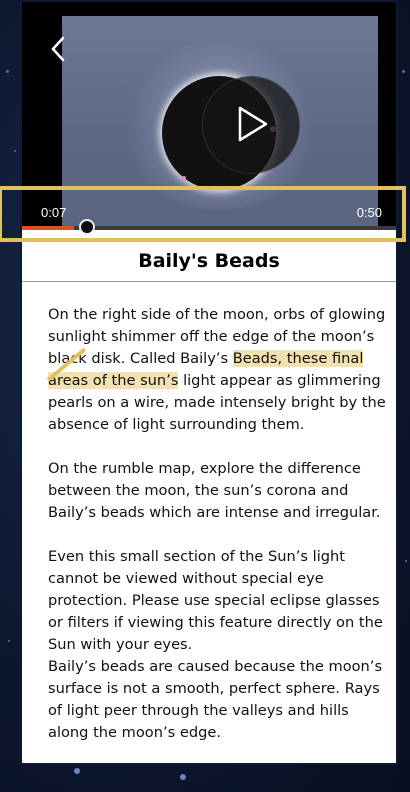  I want to click on title-divider, so click(209, 281).